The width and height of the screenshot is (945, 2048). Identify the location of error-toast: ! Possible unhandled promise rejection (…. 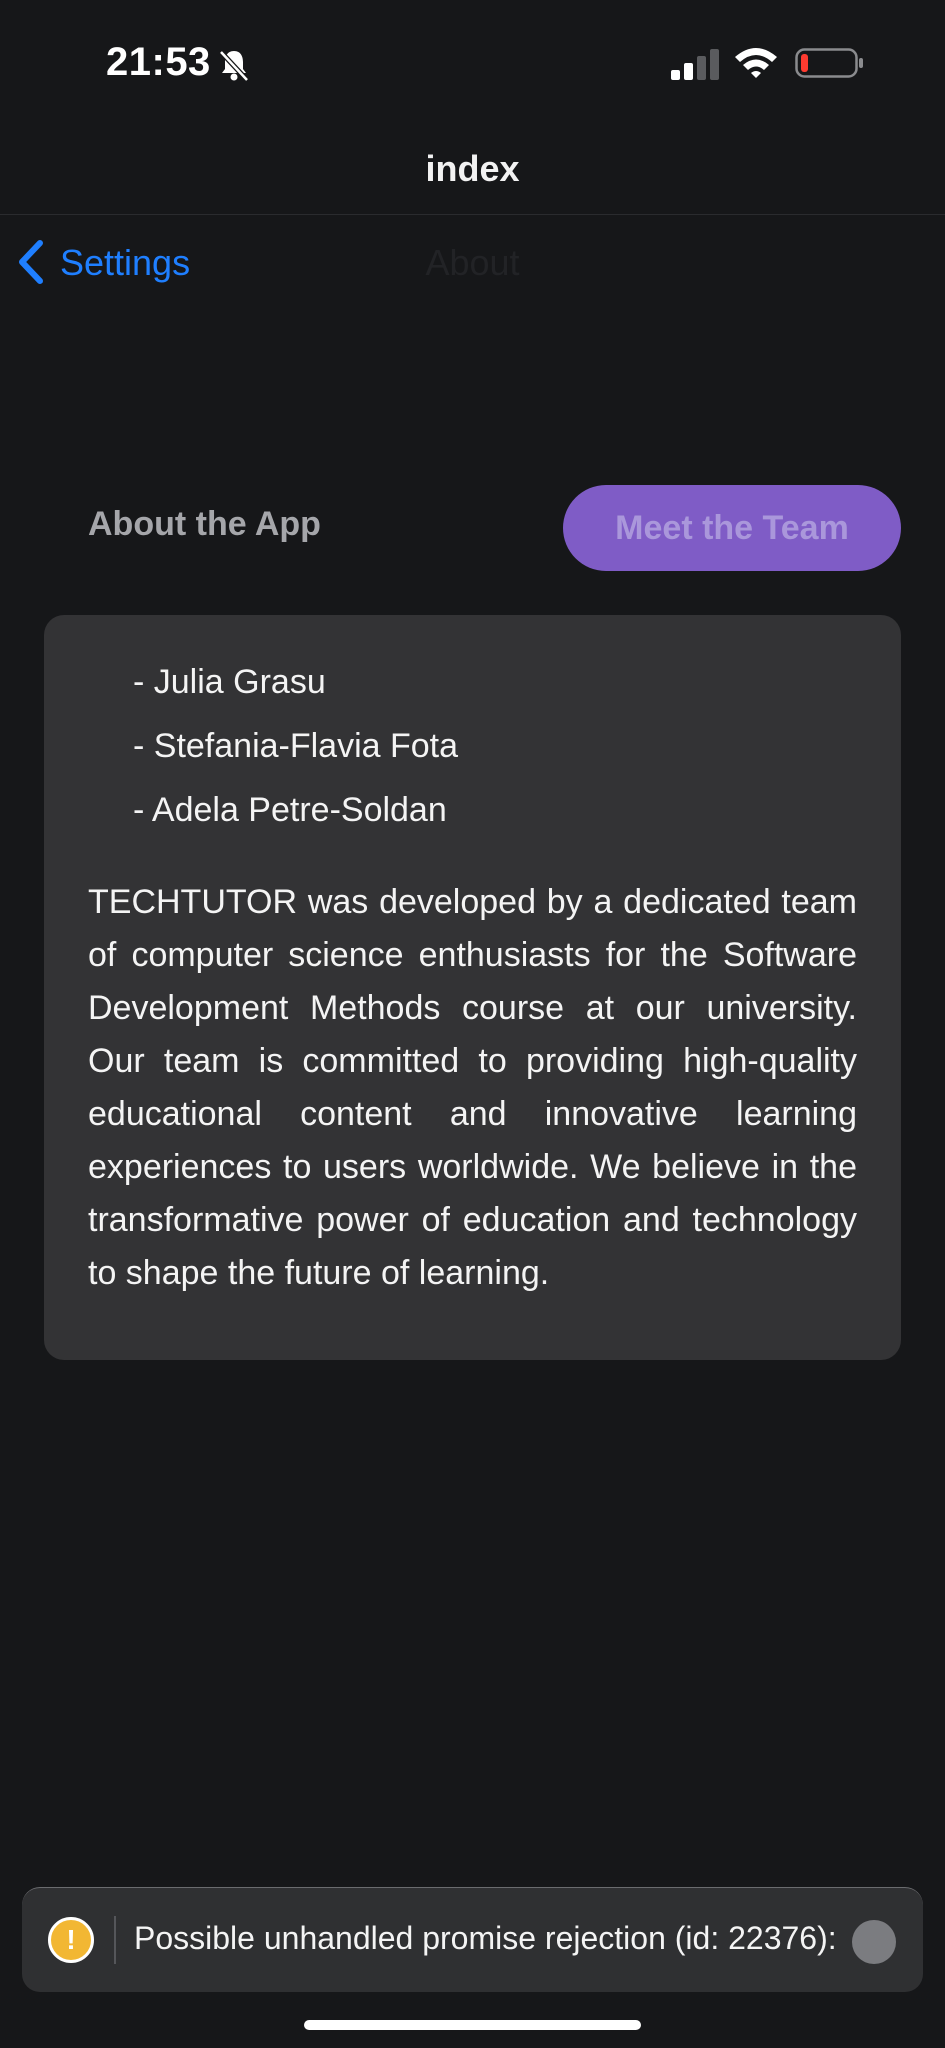
(472, 1939).